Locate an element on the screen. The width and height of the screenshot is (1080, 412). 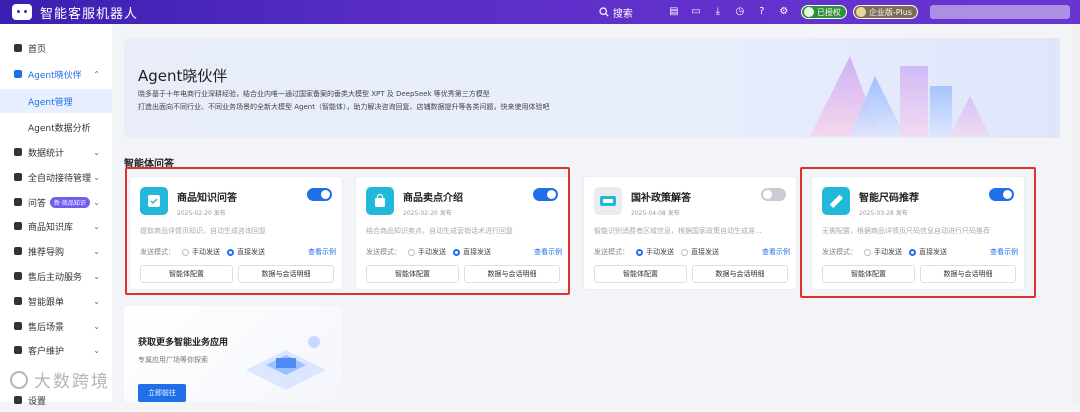
sidebar-item-follow: 智能跟单 ⌄ is located at coordinates (56, 301).